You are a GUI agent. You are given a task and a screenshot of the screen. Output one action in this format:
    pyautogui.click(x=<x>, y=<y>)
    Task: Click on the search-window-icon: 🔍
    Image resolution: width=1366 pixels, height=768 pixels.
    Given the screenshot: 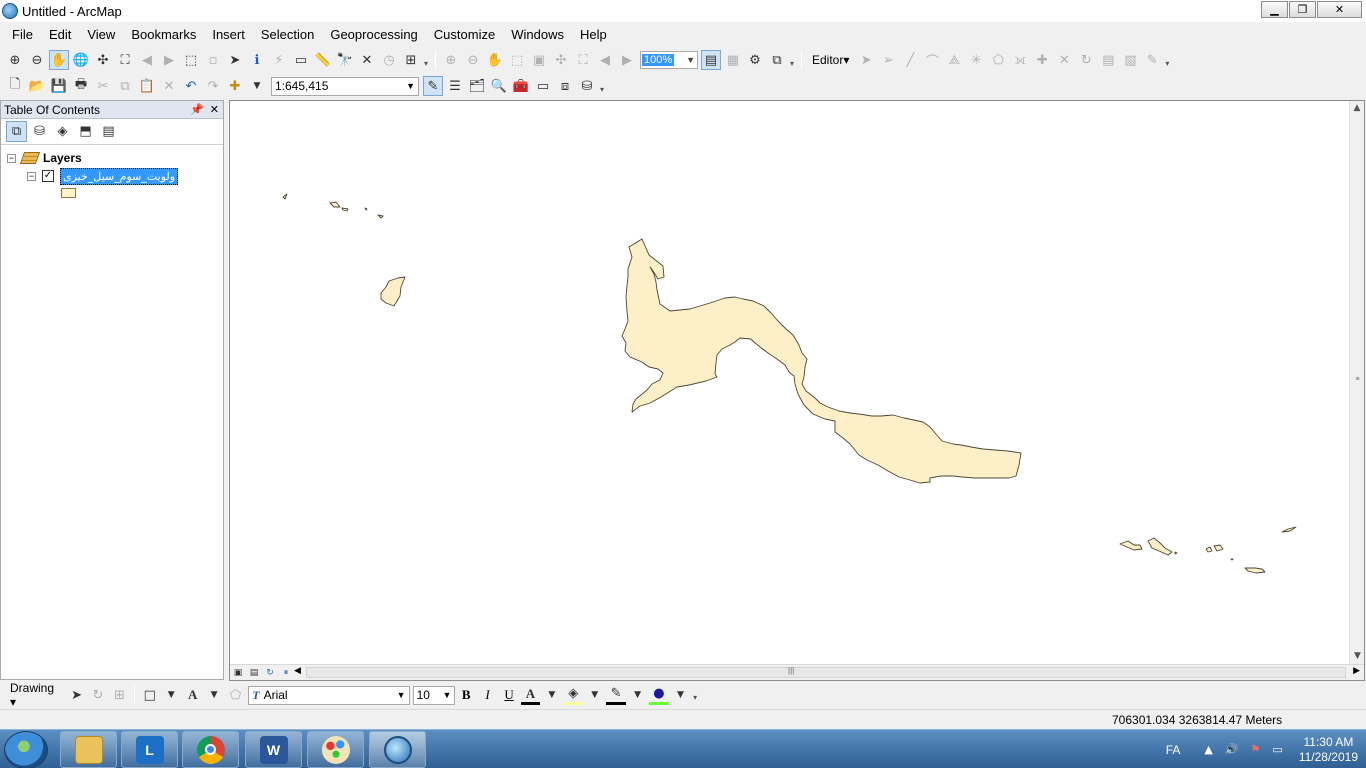 What is the action you would take?
    pyautogui.click(x=499, y=86)
    